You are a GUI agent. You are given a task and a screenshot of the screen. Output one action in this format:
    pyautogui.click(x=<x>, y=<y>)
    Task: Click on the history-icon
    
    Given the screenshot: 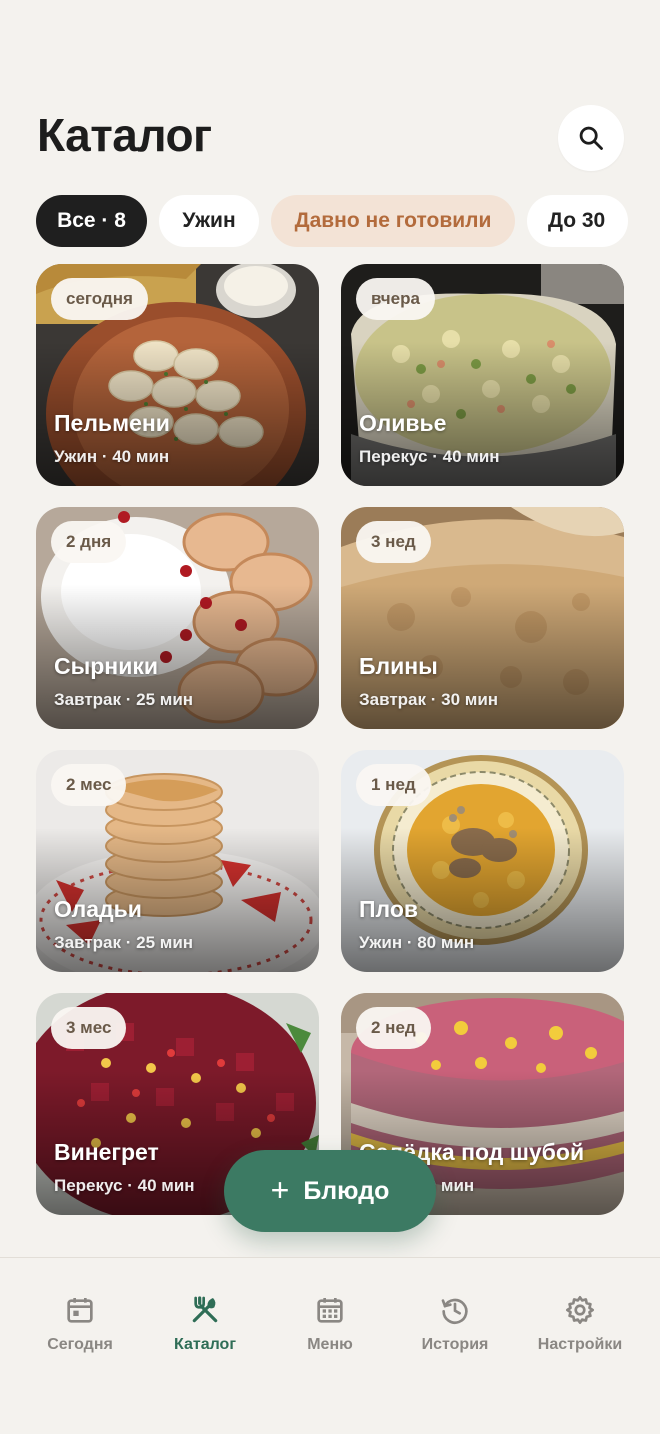 What is the action you would take?
    pyautogui.click(x=454, y=1311)
    